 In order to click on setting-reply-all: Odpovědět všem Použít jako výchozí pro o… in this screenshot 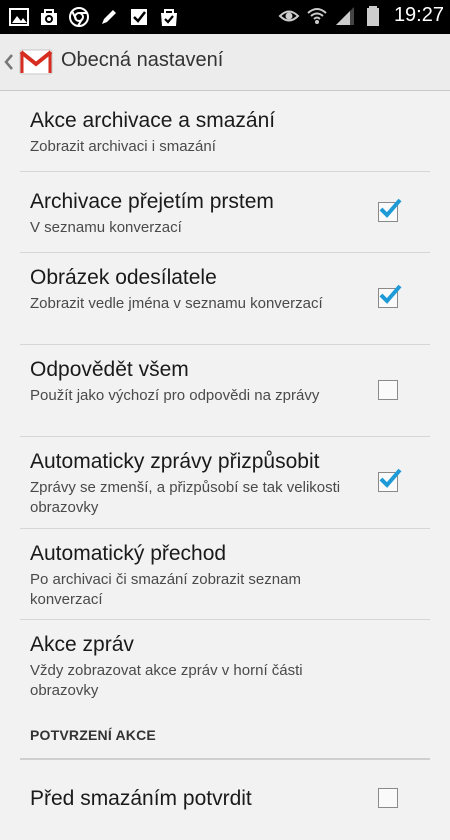, I will do `click(225, 391)`.